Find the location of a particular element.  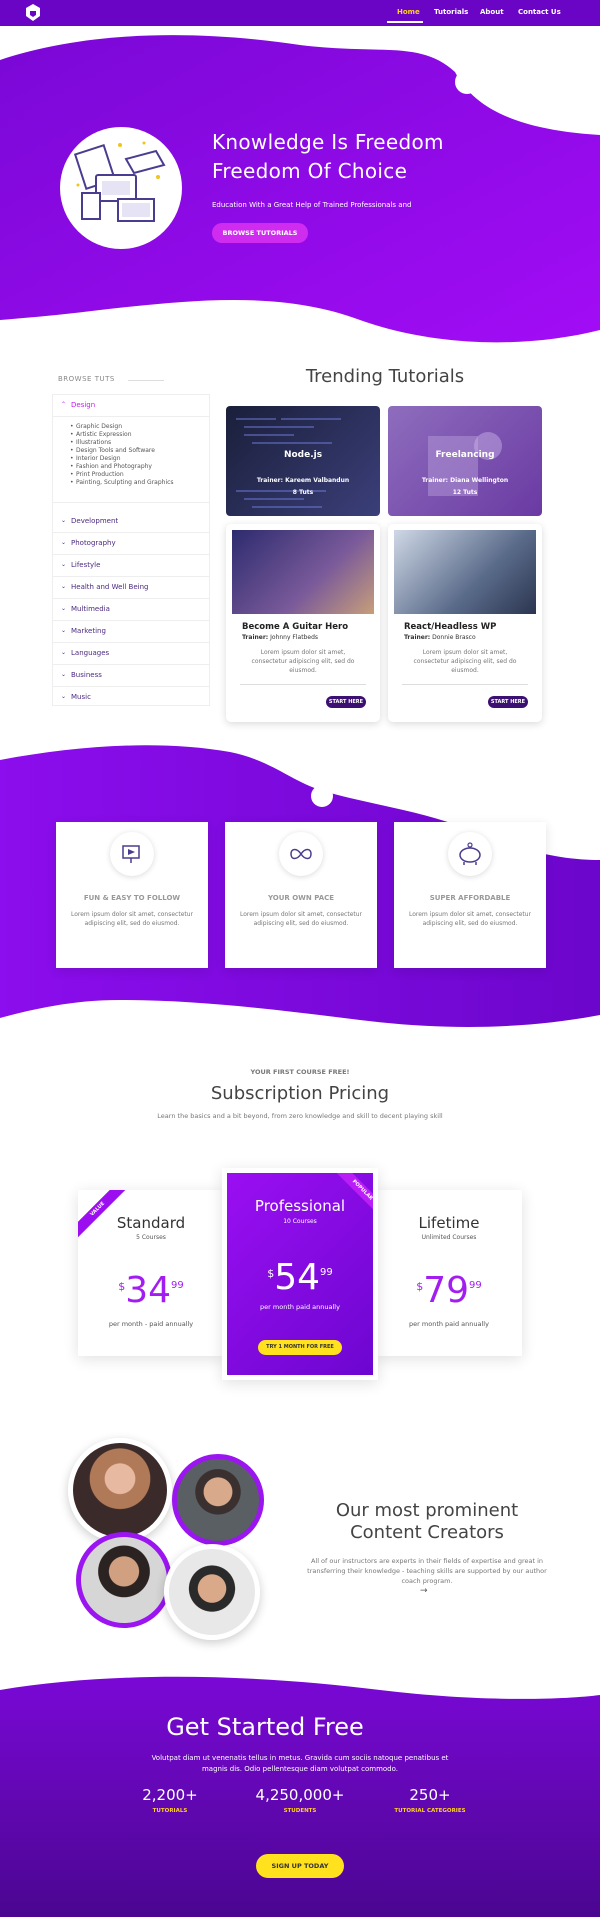

feature-title: YOUR OWN PACE is located at coordinates (301, 898).